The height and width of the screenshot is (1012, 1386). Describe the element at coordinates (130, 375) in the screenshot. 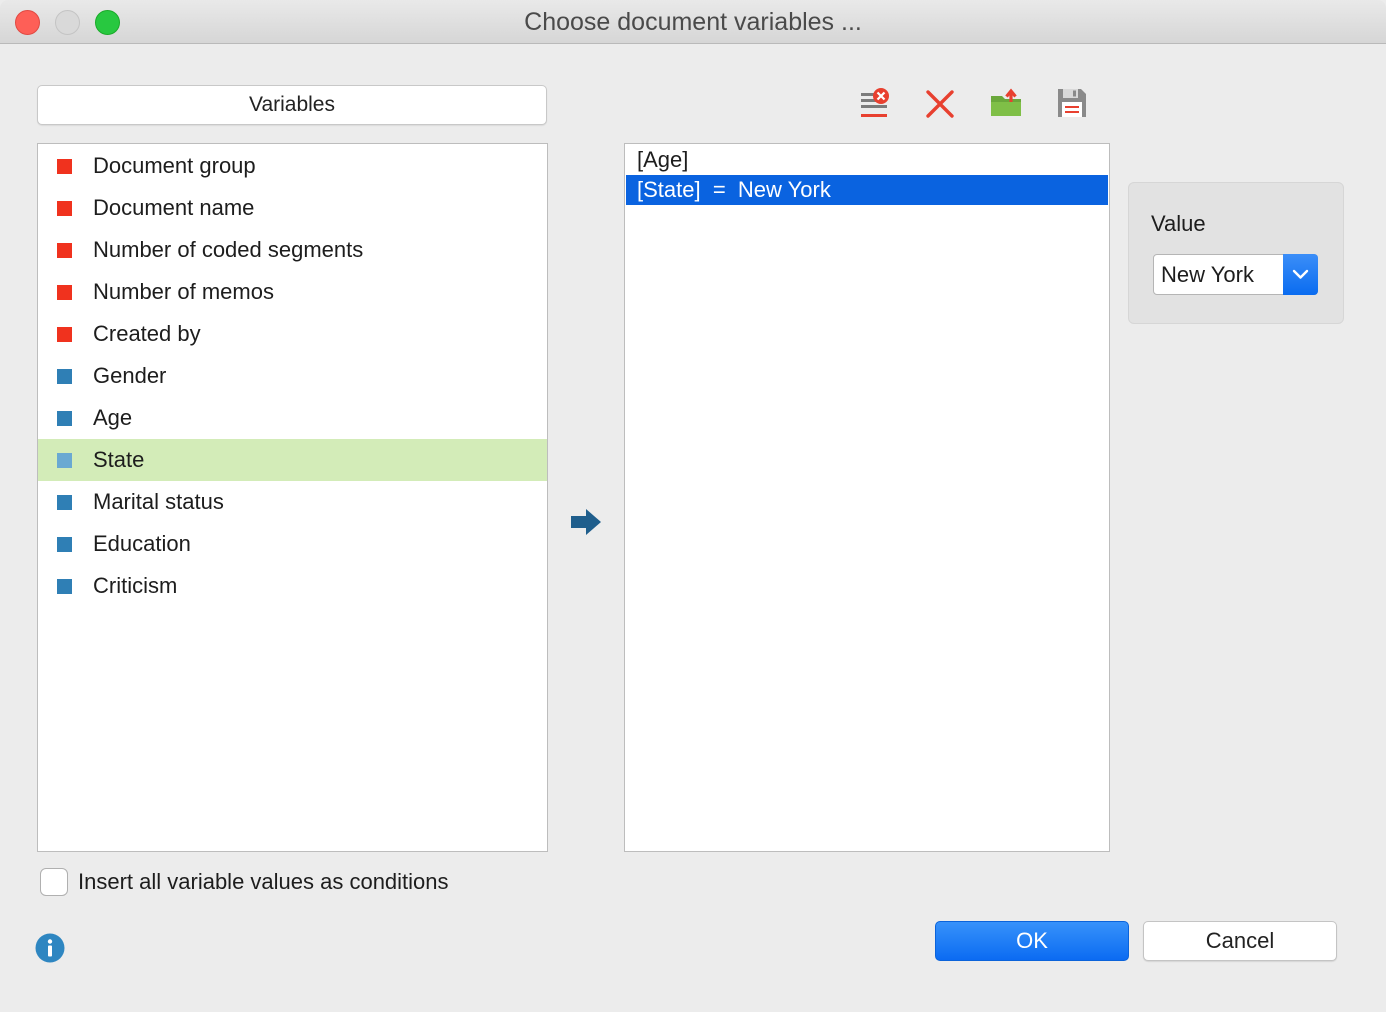

I see `variable-label: Gender` at that location.